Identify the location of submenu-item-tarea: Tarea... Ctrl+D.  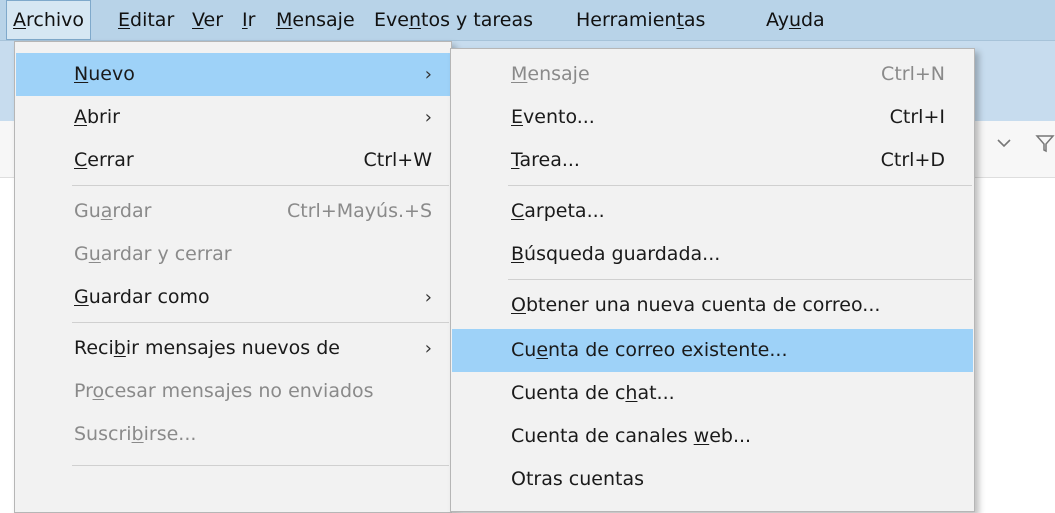
(712, 160).